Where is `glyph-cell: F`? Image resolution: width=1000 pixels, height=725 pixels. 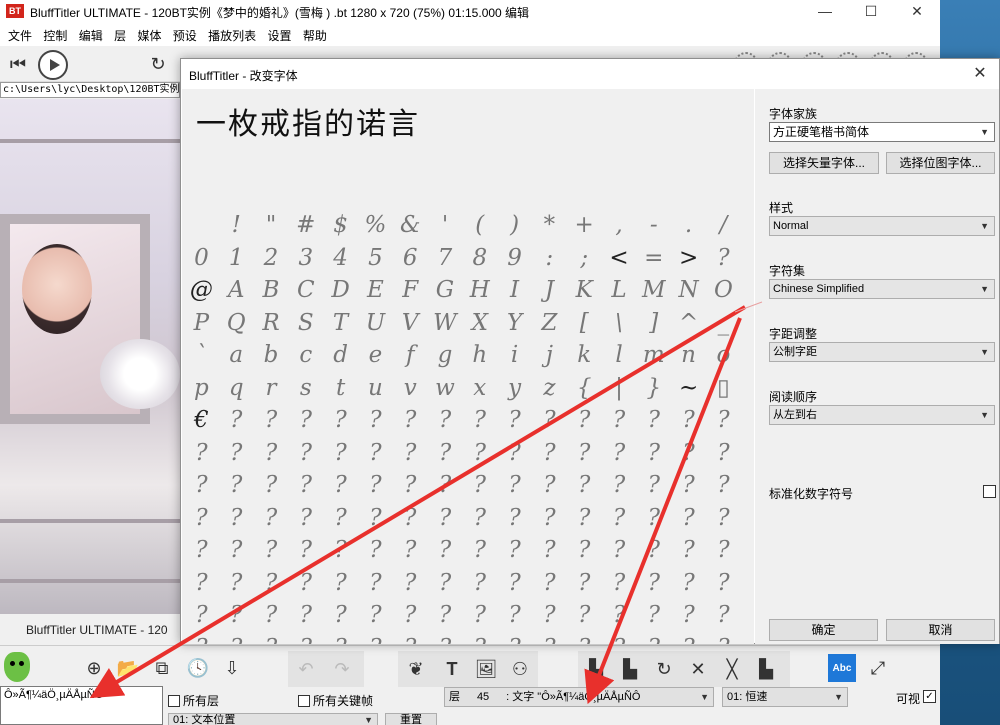
glyph-cell: F is located at coordinates (410, 290).